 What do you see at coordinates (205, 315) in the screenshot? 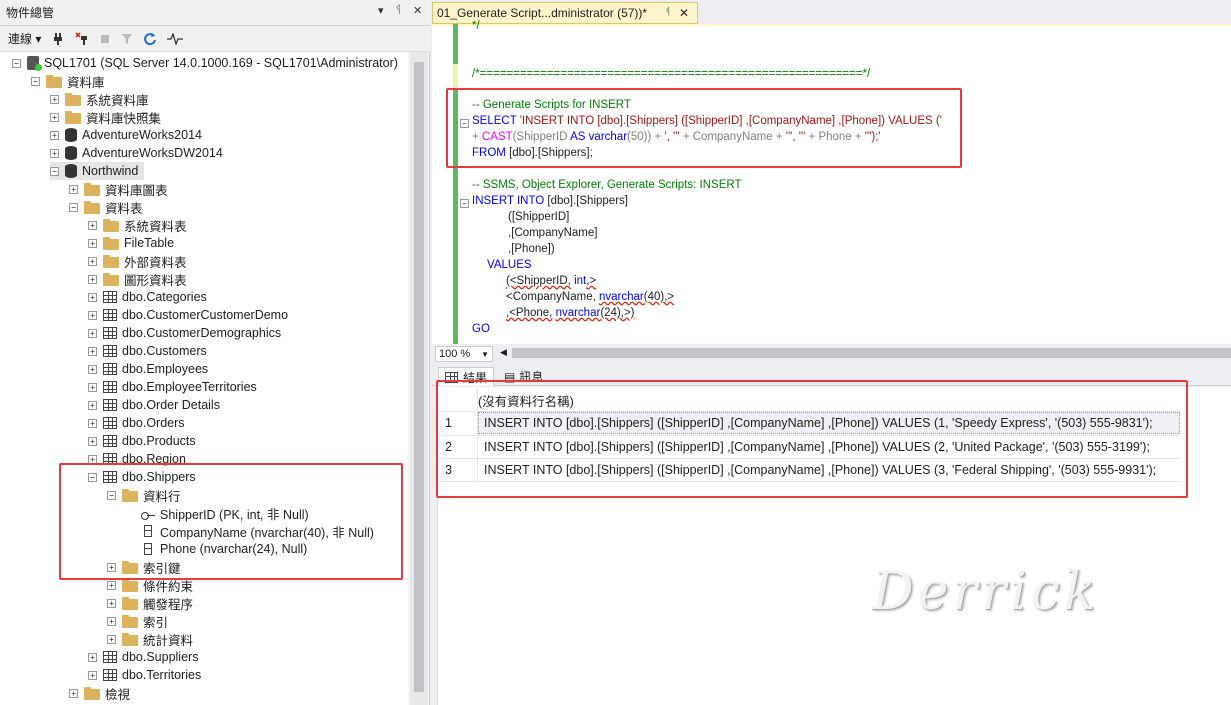
I see `tree-node-label: dbo.CustomerCustomerDemo` at bounding box center [205, 315].